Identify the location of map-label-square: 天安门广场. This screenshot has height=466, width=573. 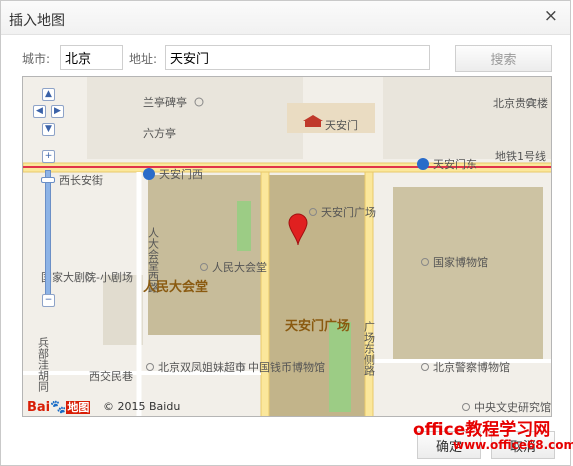
(348, 212).